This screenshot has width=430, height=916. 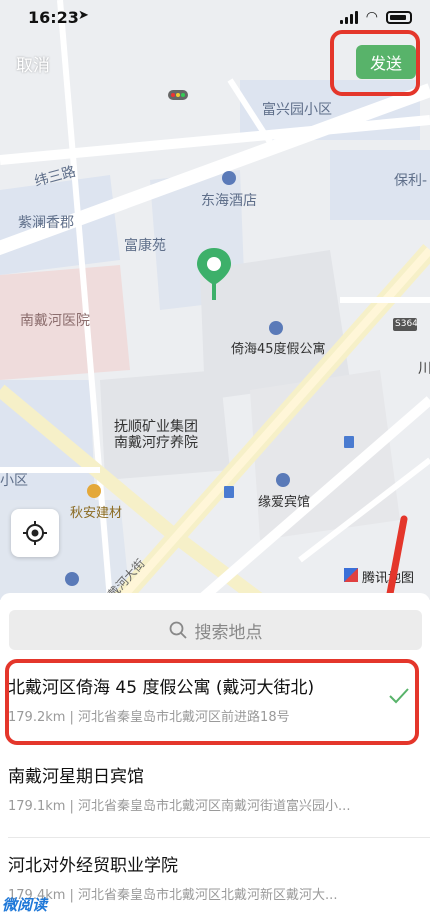 What do you see at coordinates (215, 17) in the screenshot?
I see `status-bar: 16:23 ➤ ◠` at bounding box center [215, 17].